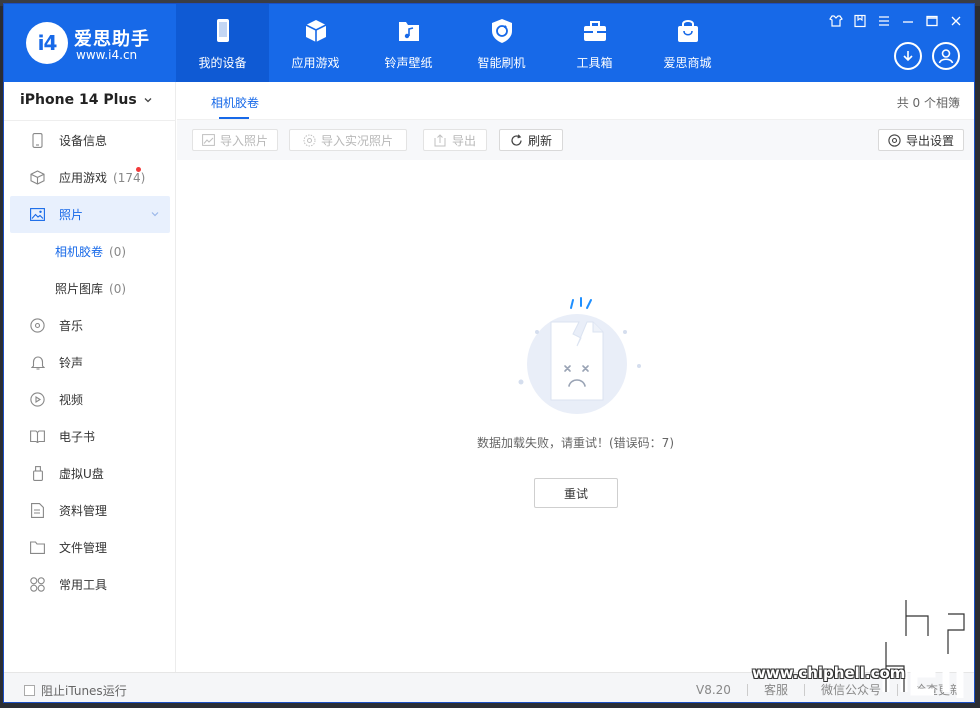  What do you see at coordinates (77, 437) in the screenshot?
I see `sidebar-item-label: 电子书` at bounding box center [77, 437].